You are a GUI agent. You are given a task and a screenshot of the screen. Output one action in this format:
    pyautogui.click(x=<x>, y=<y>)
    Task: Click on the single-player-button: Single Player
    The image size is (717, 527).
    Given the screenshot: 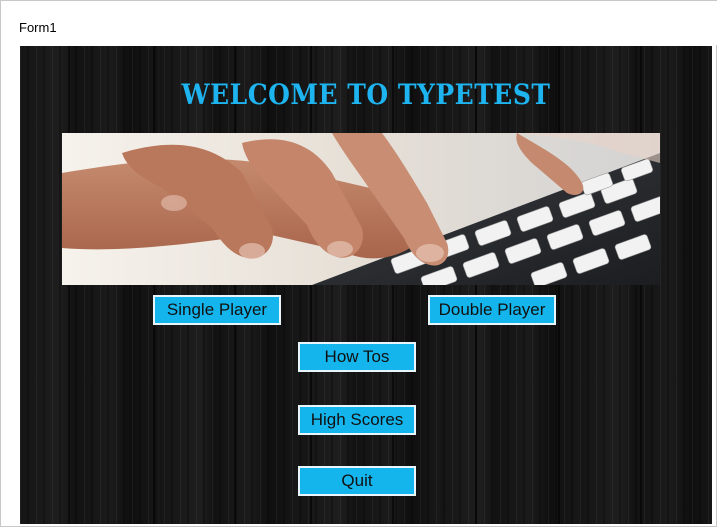 What is the action you would take?
    pyautogui.click(x=217, y=310)
    